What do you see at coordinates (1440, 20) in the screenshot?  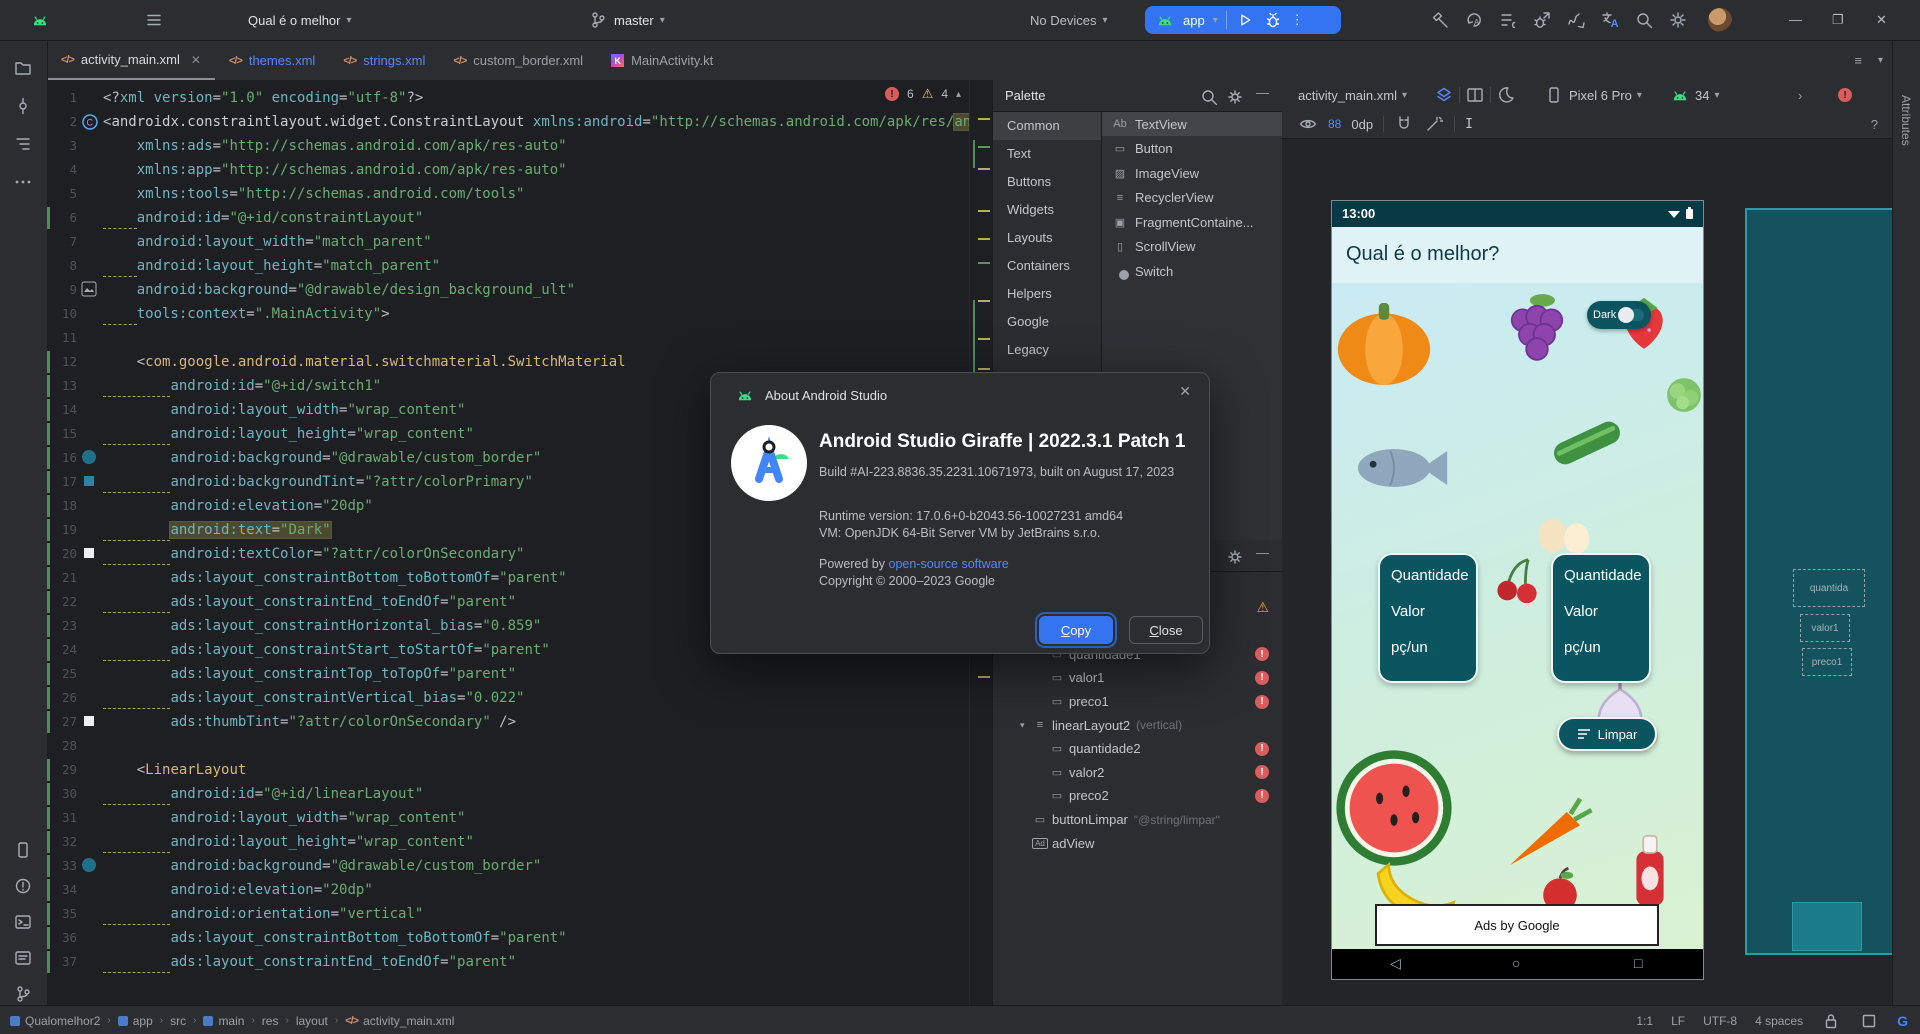 I see `build-hammer-icon` at bounding box center [1440, 20].